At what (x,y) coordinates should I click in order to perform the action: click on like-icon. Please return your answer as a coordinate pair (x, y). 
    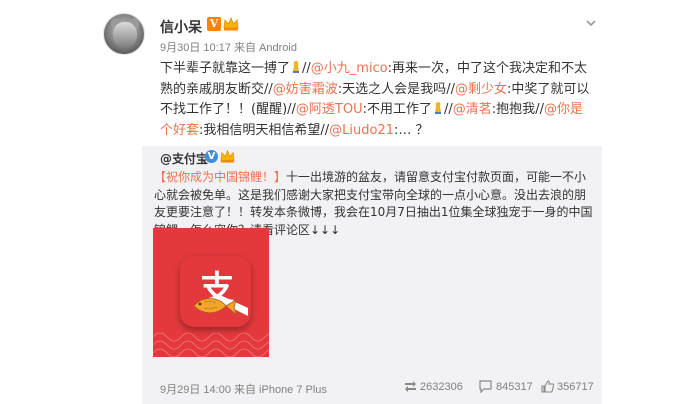
    Looking at the image, I should click on (547, 386).